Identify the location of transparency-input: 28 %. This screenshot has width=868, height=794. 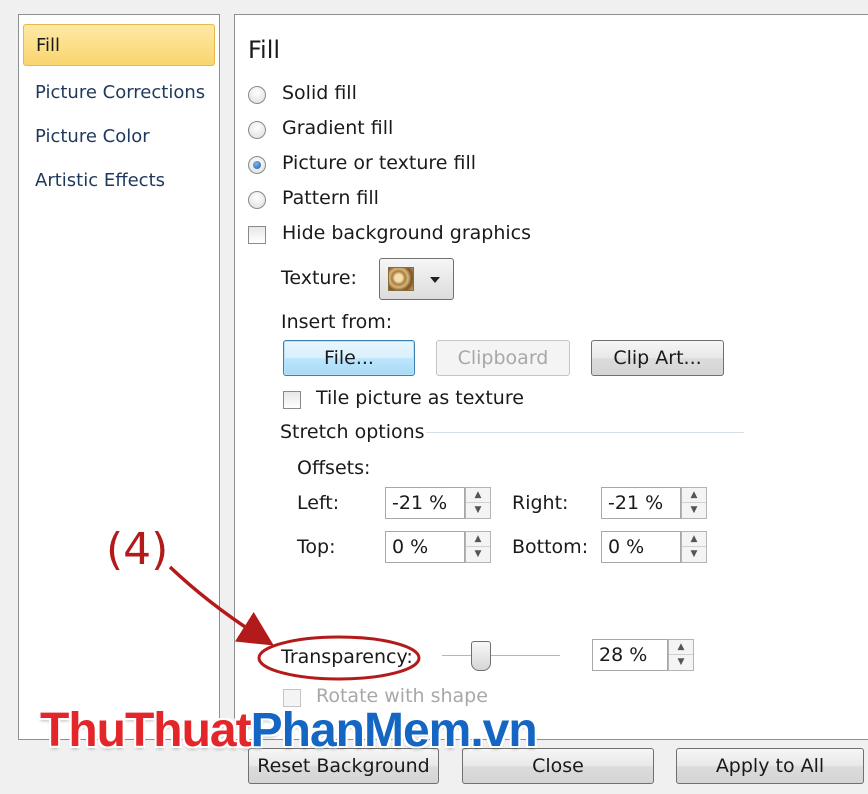
(630, 655).